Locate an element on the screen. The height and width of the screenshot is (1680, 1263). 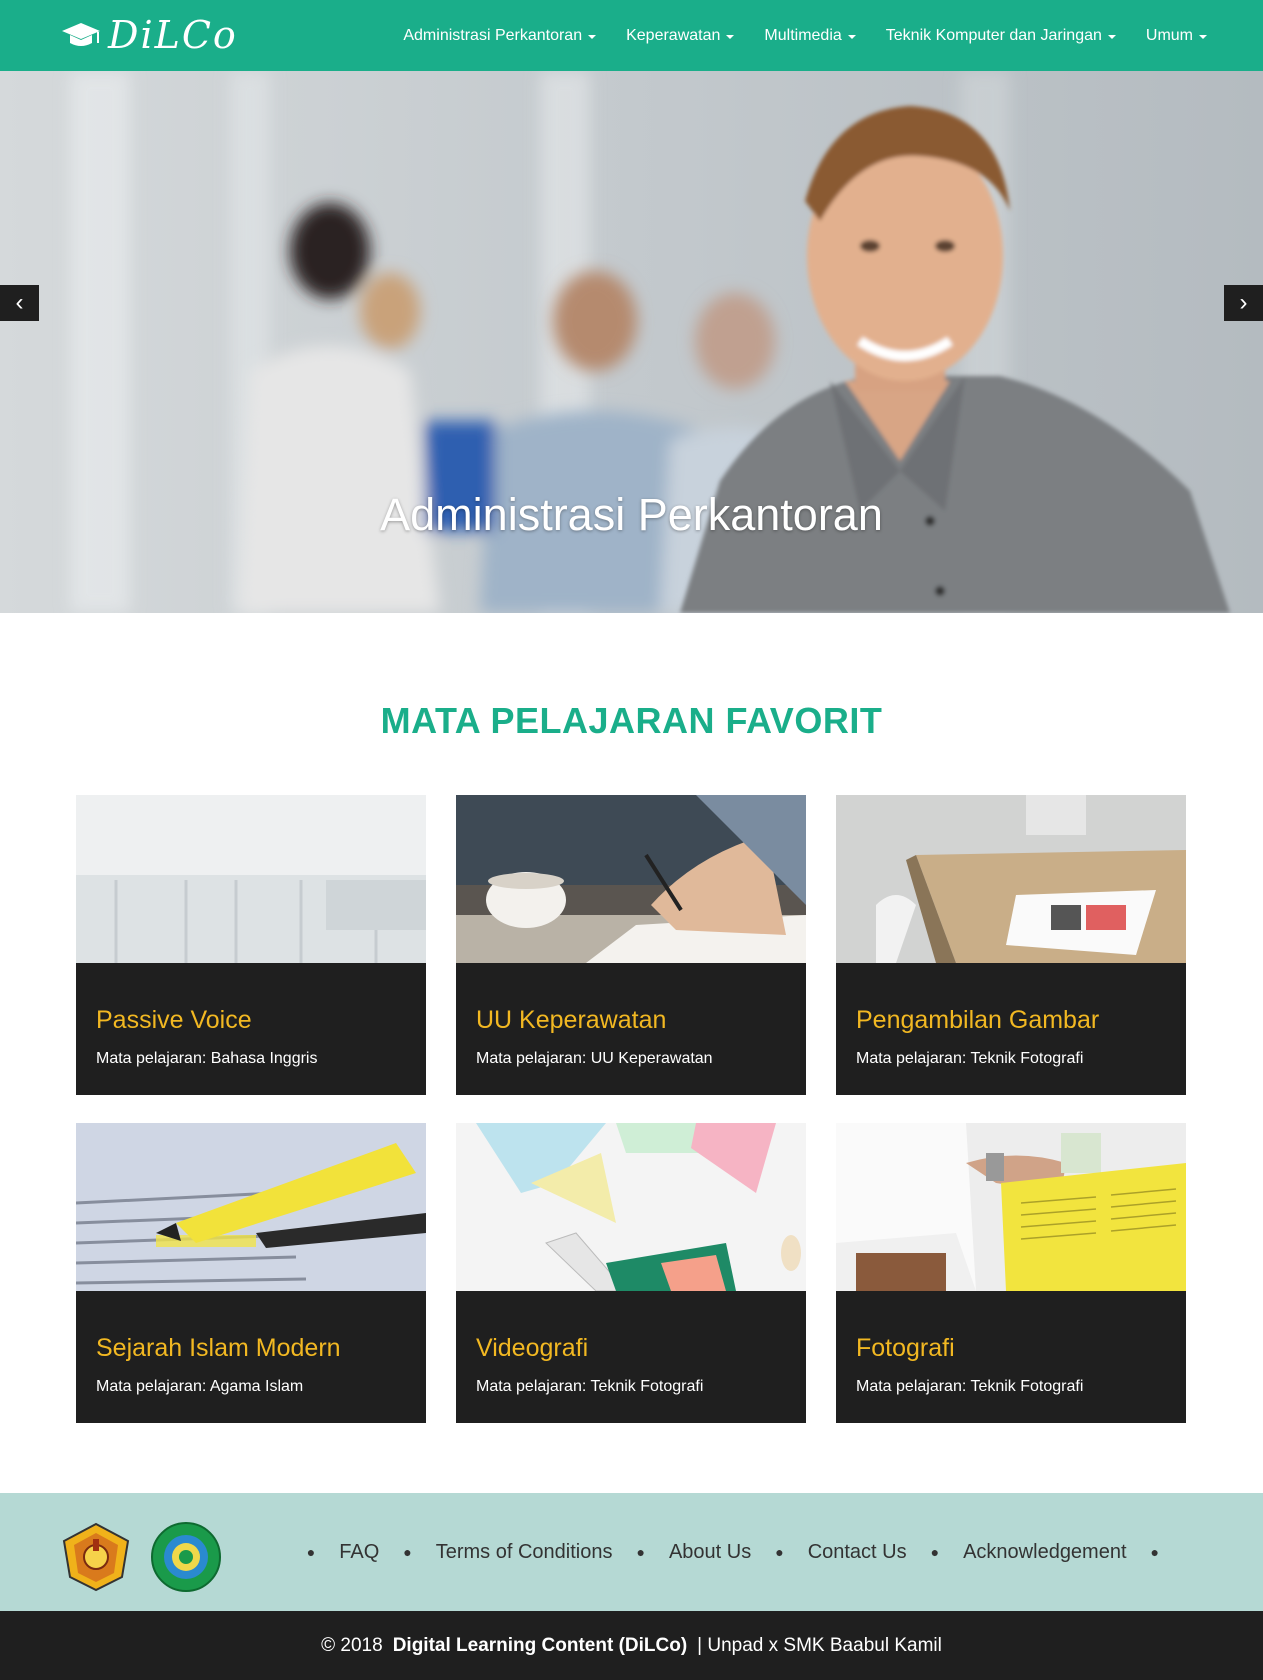
footer-link-about: About Us is located at coordinates (710, 1552).